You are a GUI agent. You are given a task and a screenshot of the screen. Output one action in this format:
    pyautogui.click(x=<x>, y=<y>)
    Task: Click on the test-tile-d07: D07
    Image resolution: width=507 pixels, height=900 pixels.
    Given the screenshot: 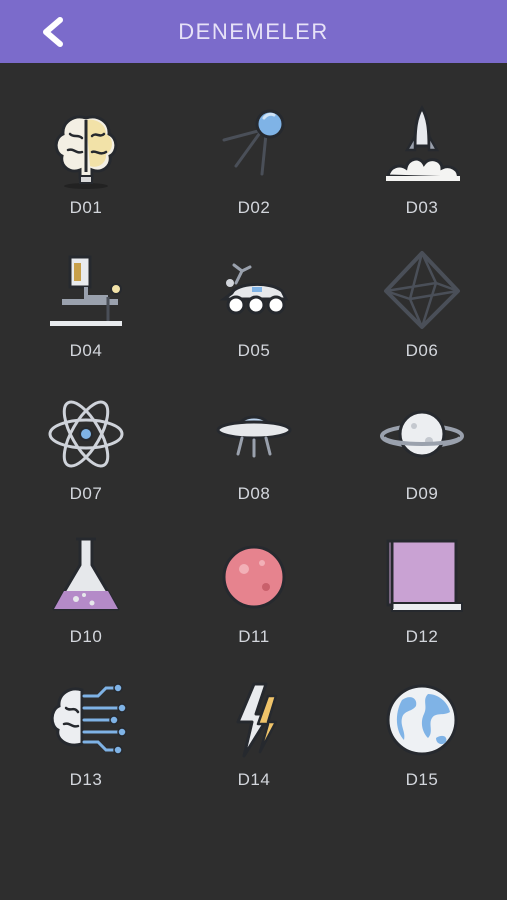 What is the action you would take?
    pyautogui.click(x=86, y=451)
    